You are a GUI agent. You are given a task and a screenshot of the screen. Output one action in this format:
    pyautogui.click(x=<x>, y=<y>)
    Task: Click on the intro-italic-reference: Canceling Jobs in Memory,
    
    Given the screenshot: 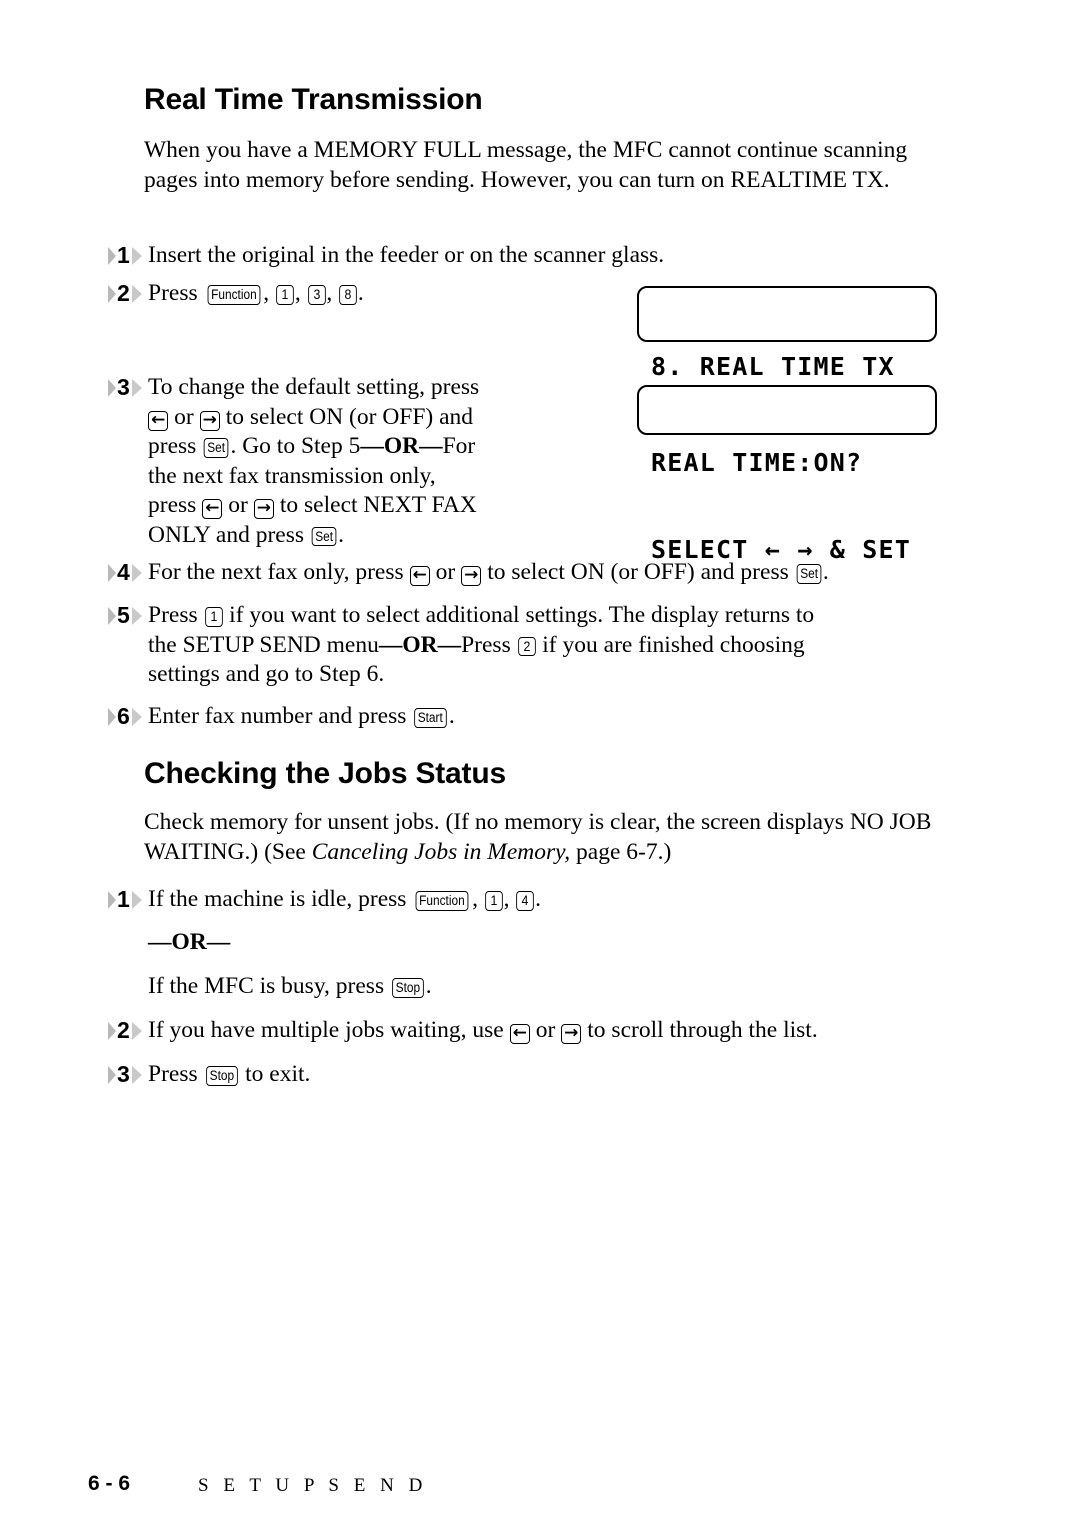 What is the action you would take?
    pyautogui.click(x=441, y=851)
    